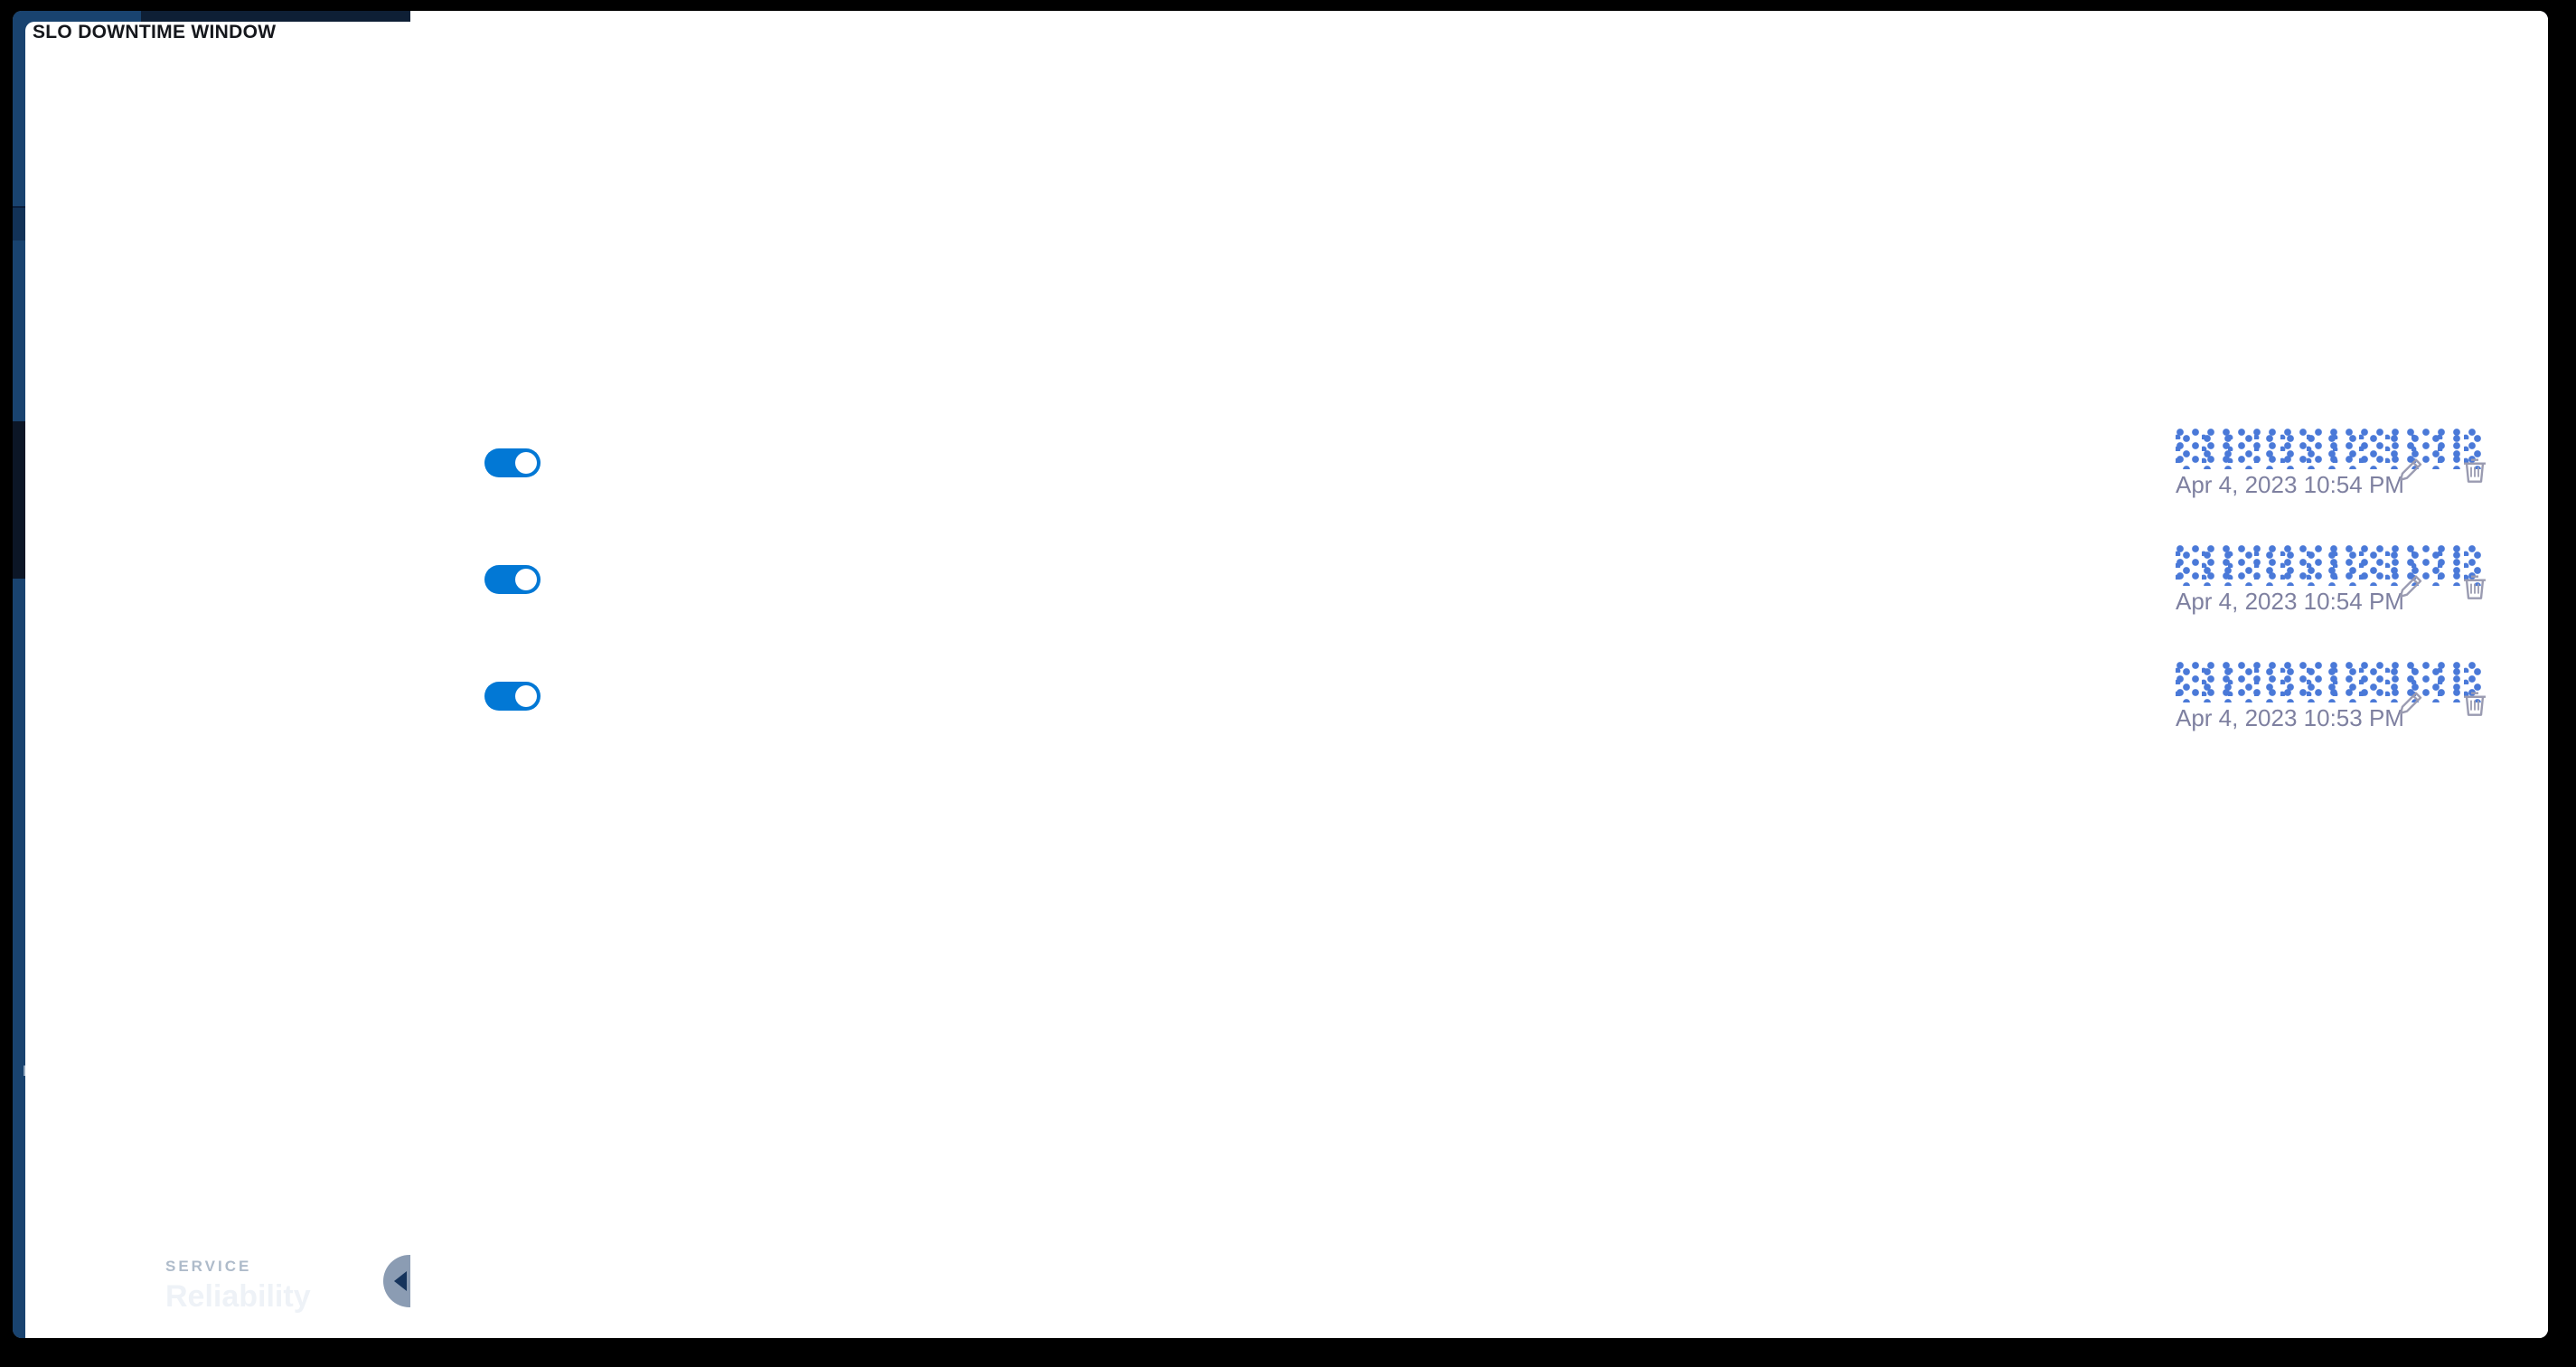  Describe the element at coordinates (238, 1296) in the screenshot. I see `module-footer-bottom: Reliability` at that location.